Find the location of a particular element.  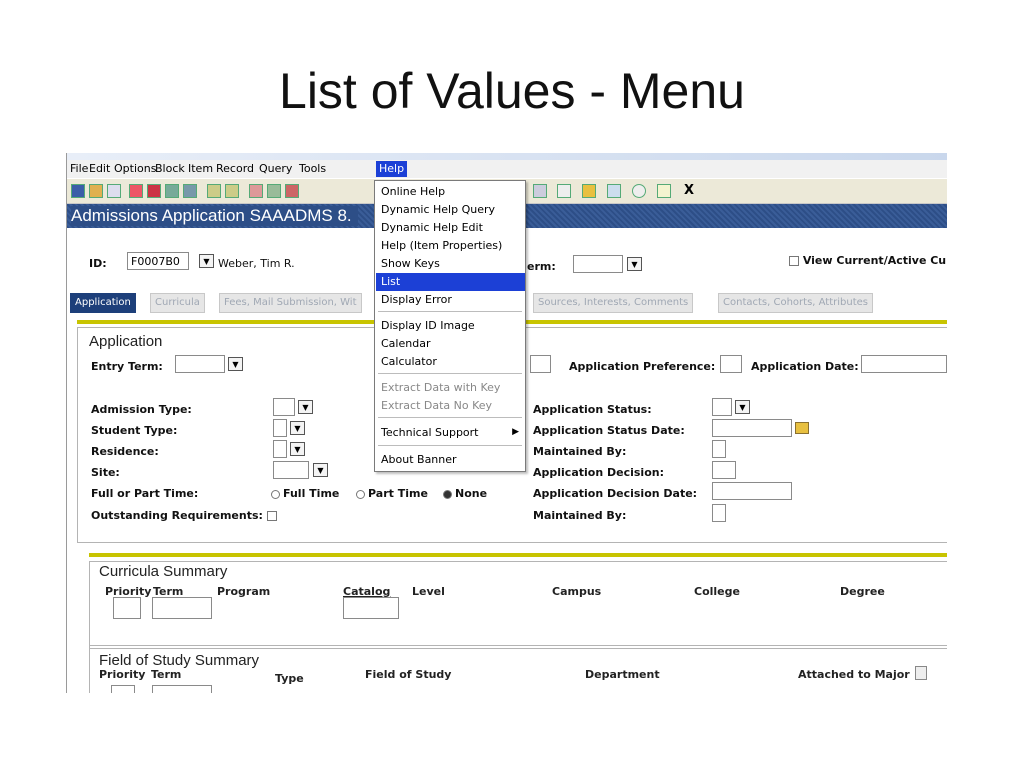

part-time-radio: Part Time is located at coordinates (392, 493).